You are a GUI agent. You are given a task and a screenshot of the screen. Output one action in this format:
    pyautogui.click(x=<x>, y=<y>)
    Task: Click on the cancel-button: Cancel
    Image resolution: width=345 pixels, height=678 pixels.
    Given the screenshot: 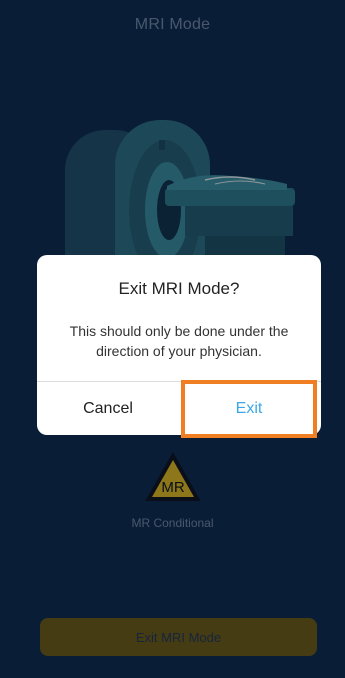 What is the action you would take?
    pyautogui.click(x=108, y=408)
    